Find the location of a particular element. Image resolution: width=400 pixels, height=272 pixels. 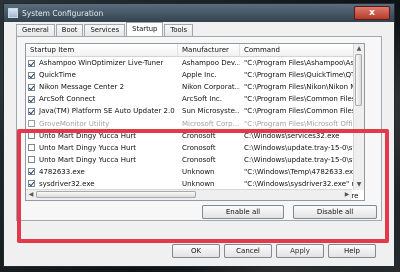

startup-item-cell: Ashampoo WinOptimizer Live-Tuner is located at coordinates (102, 63).